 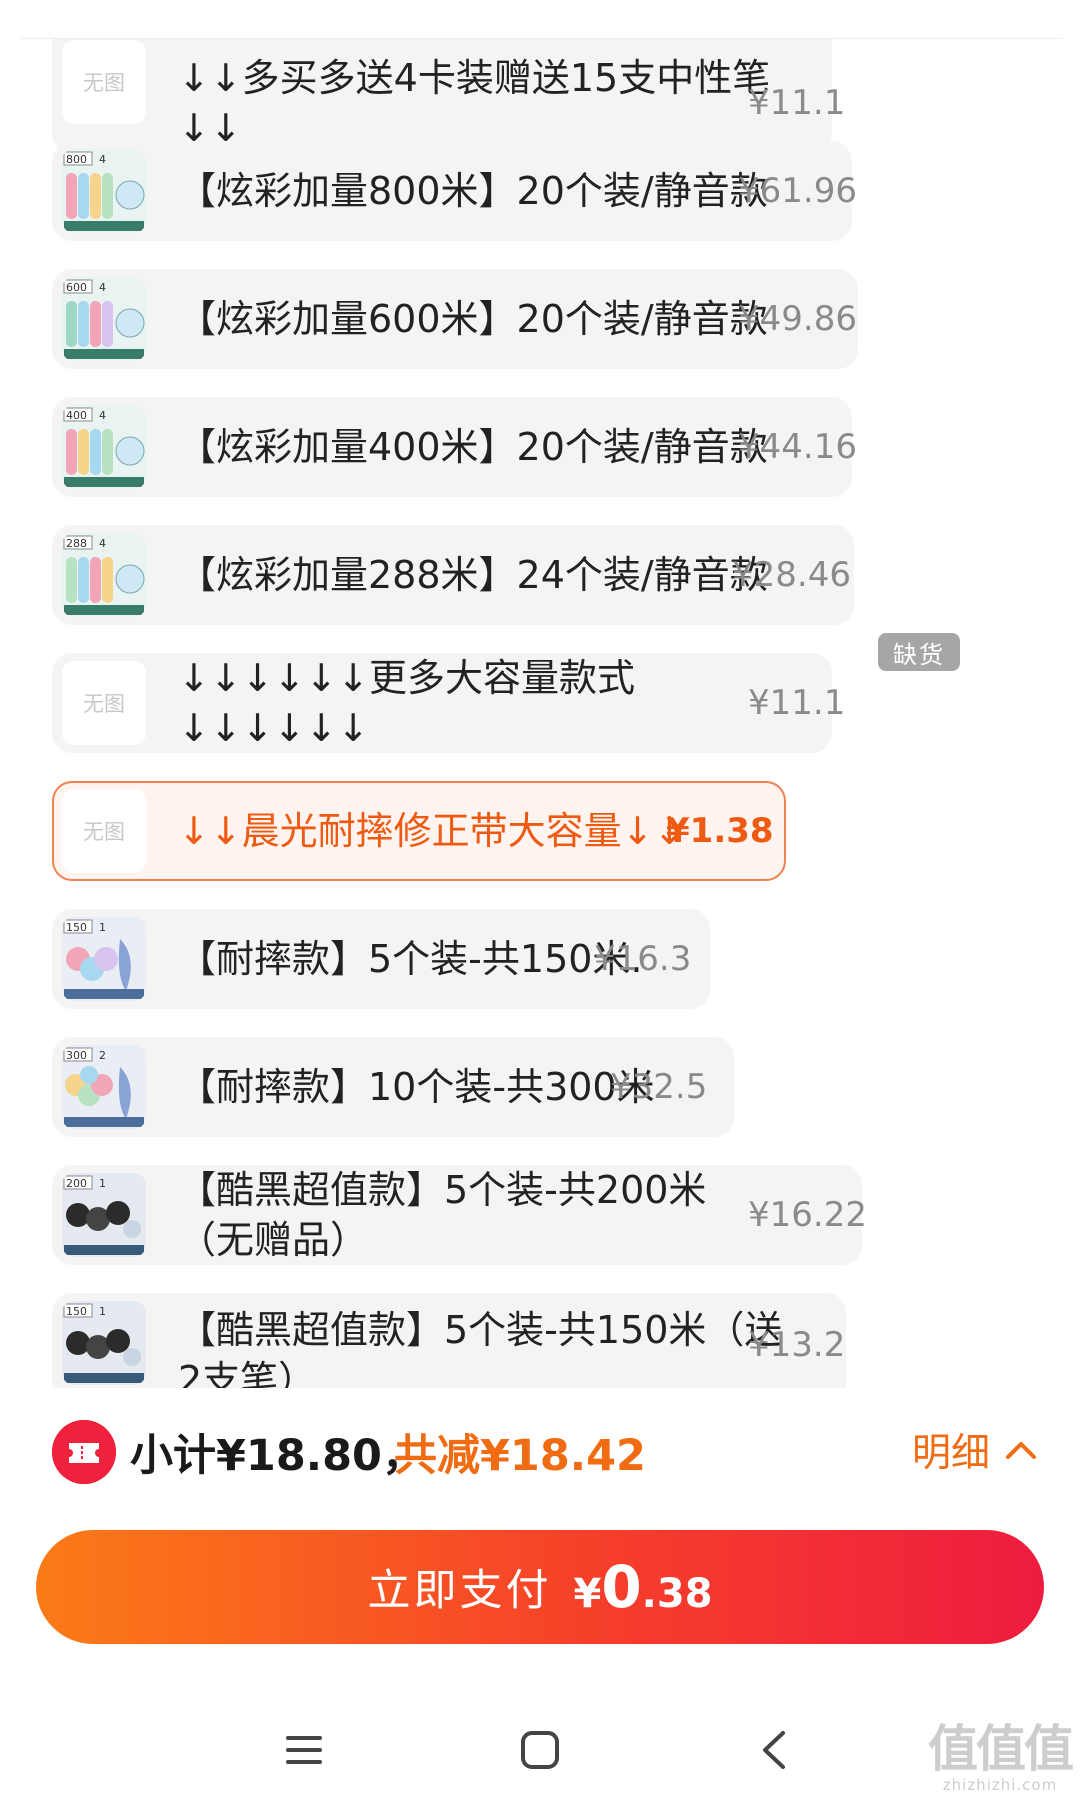 What do you see at coordinates (76, 543) in the screenshot?
I see `svg-text: 288` at bounding box center [76, 543].